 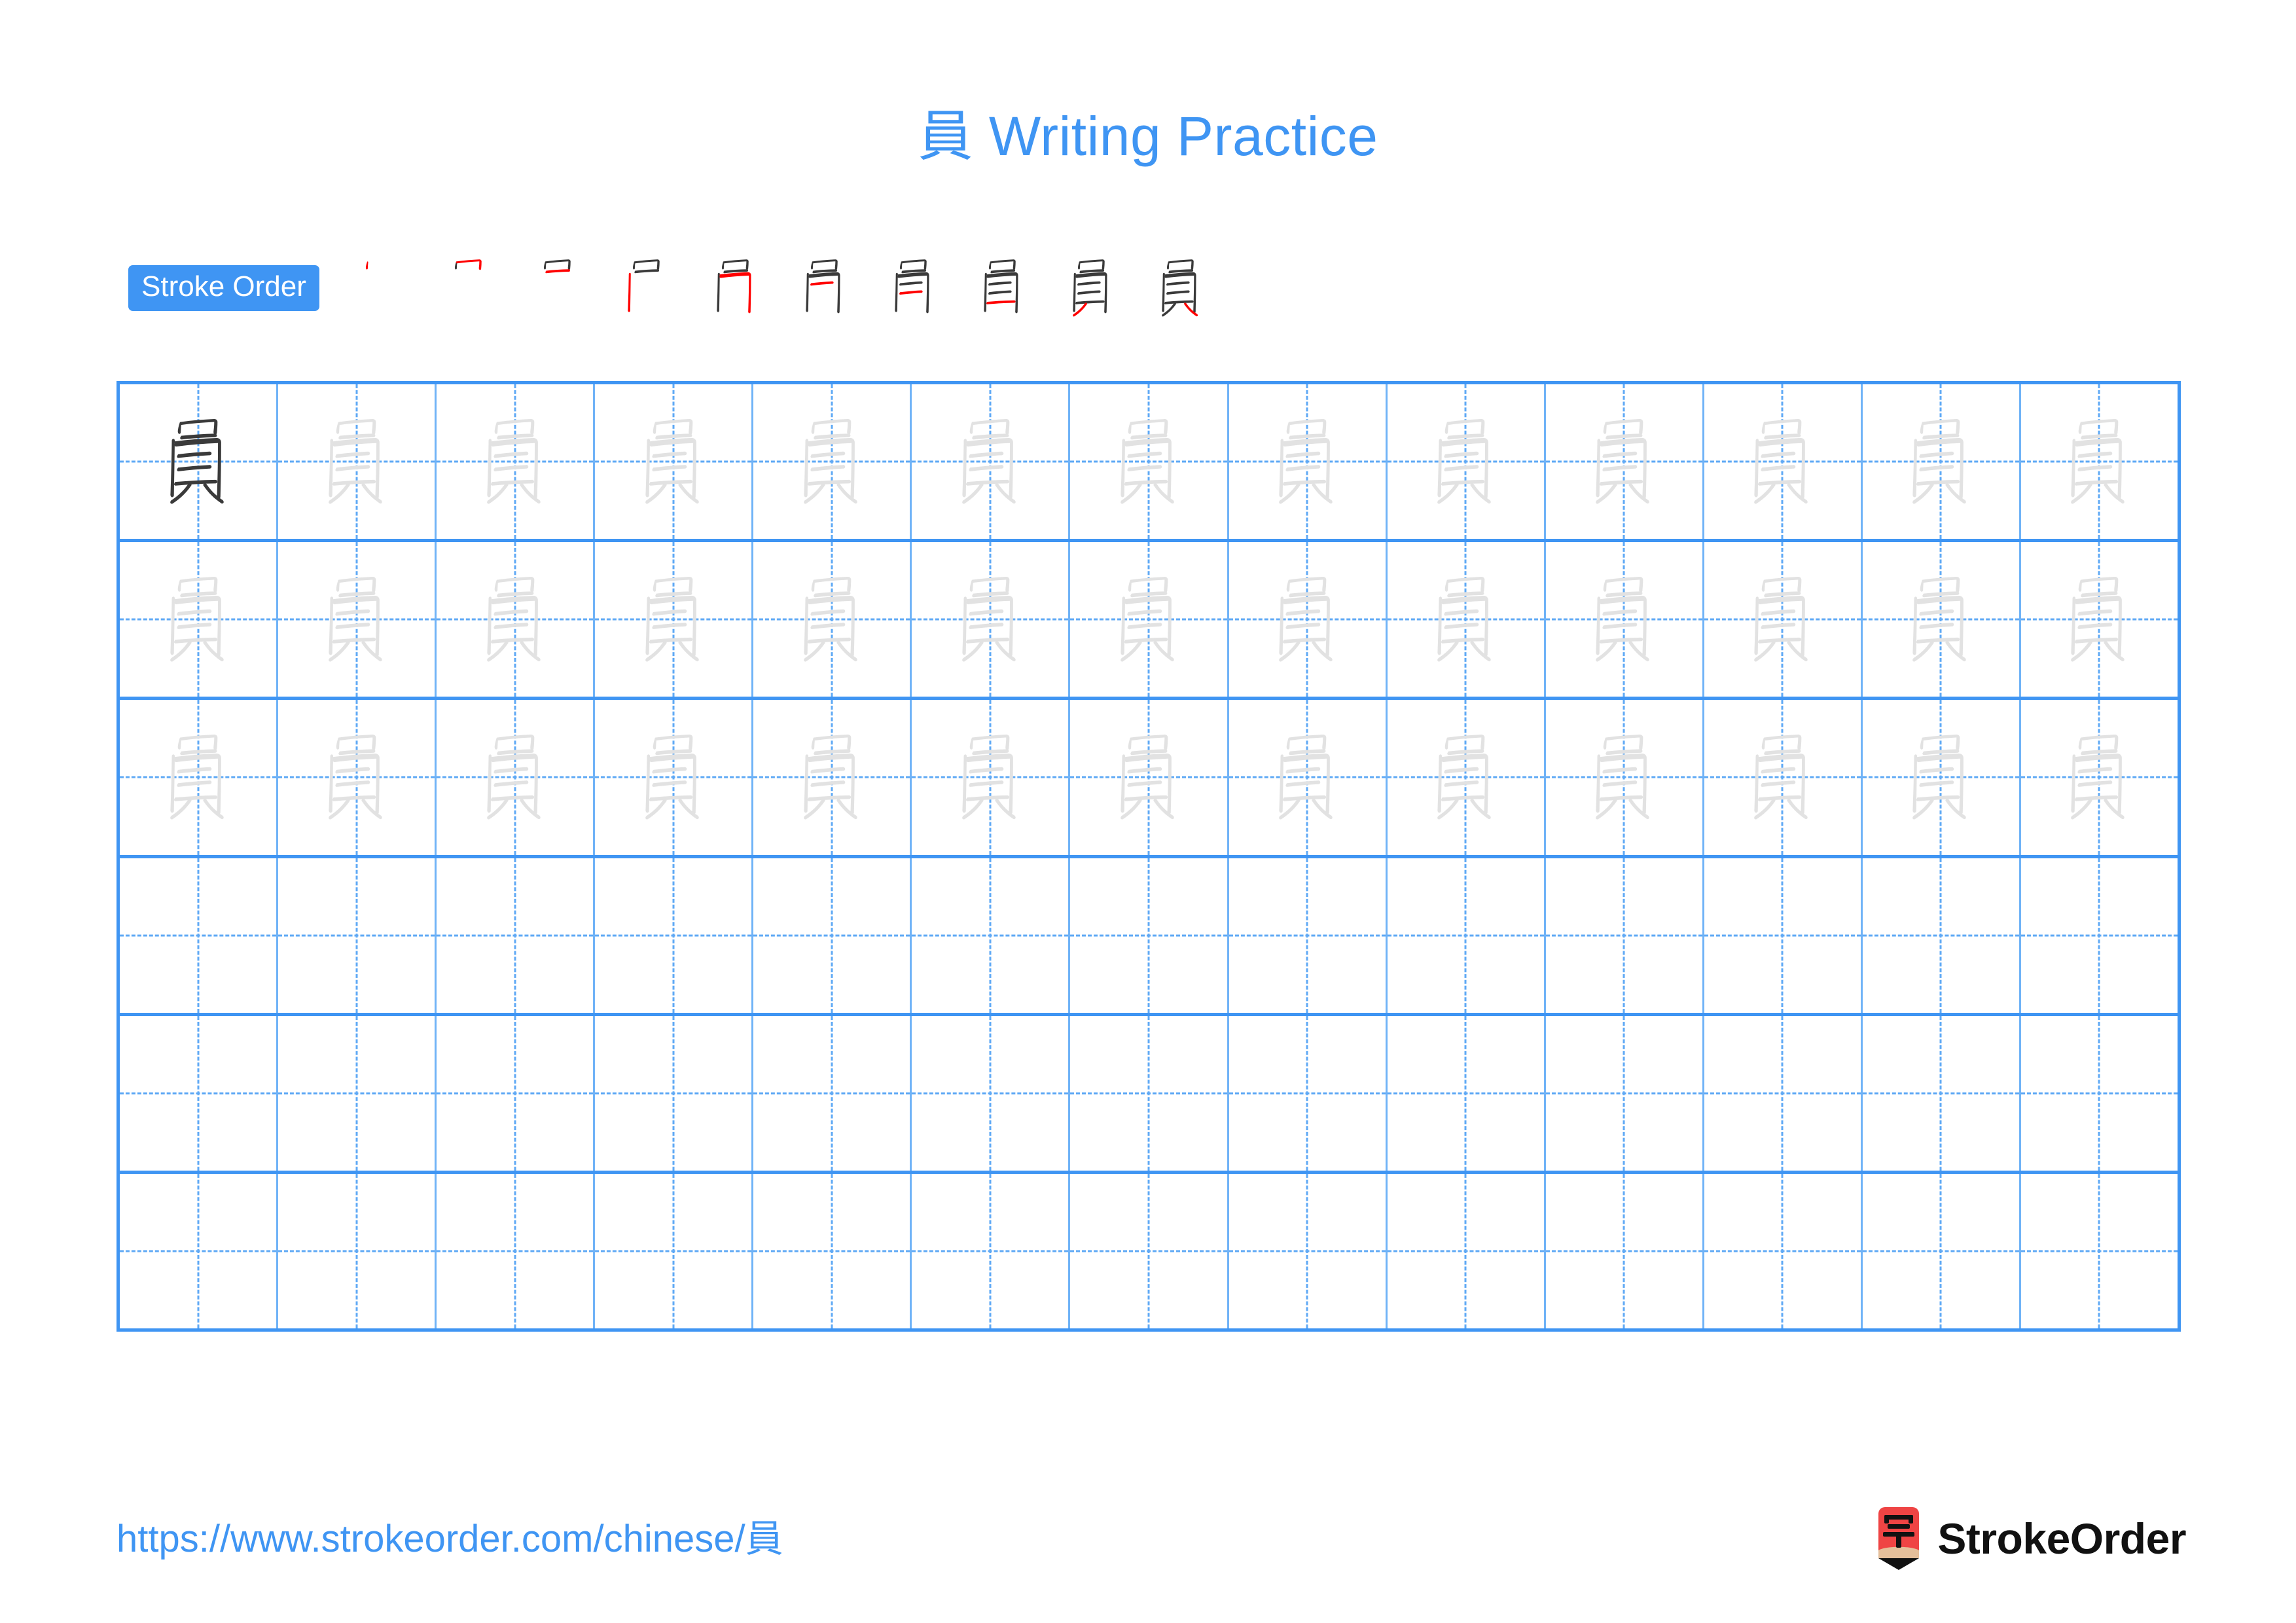 I want to click on practice-cell-r4-c13, so click(x=2100, y=935).